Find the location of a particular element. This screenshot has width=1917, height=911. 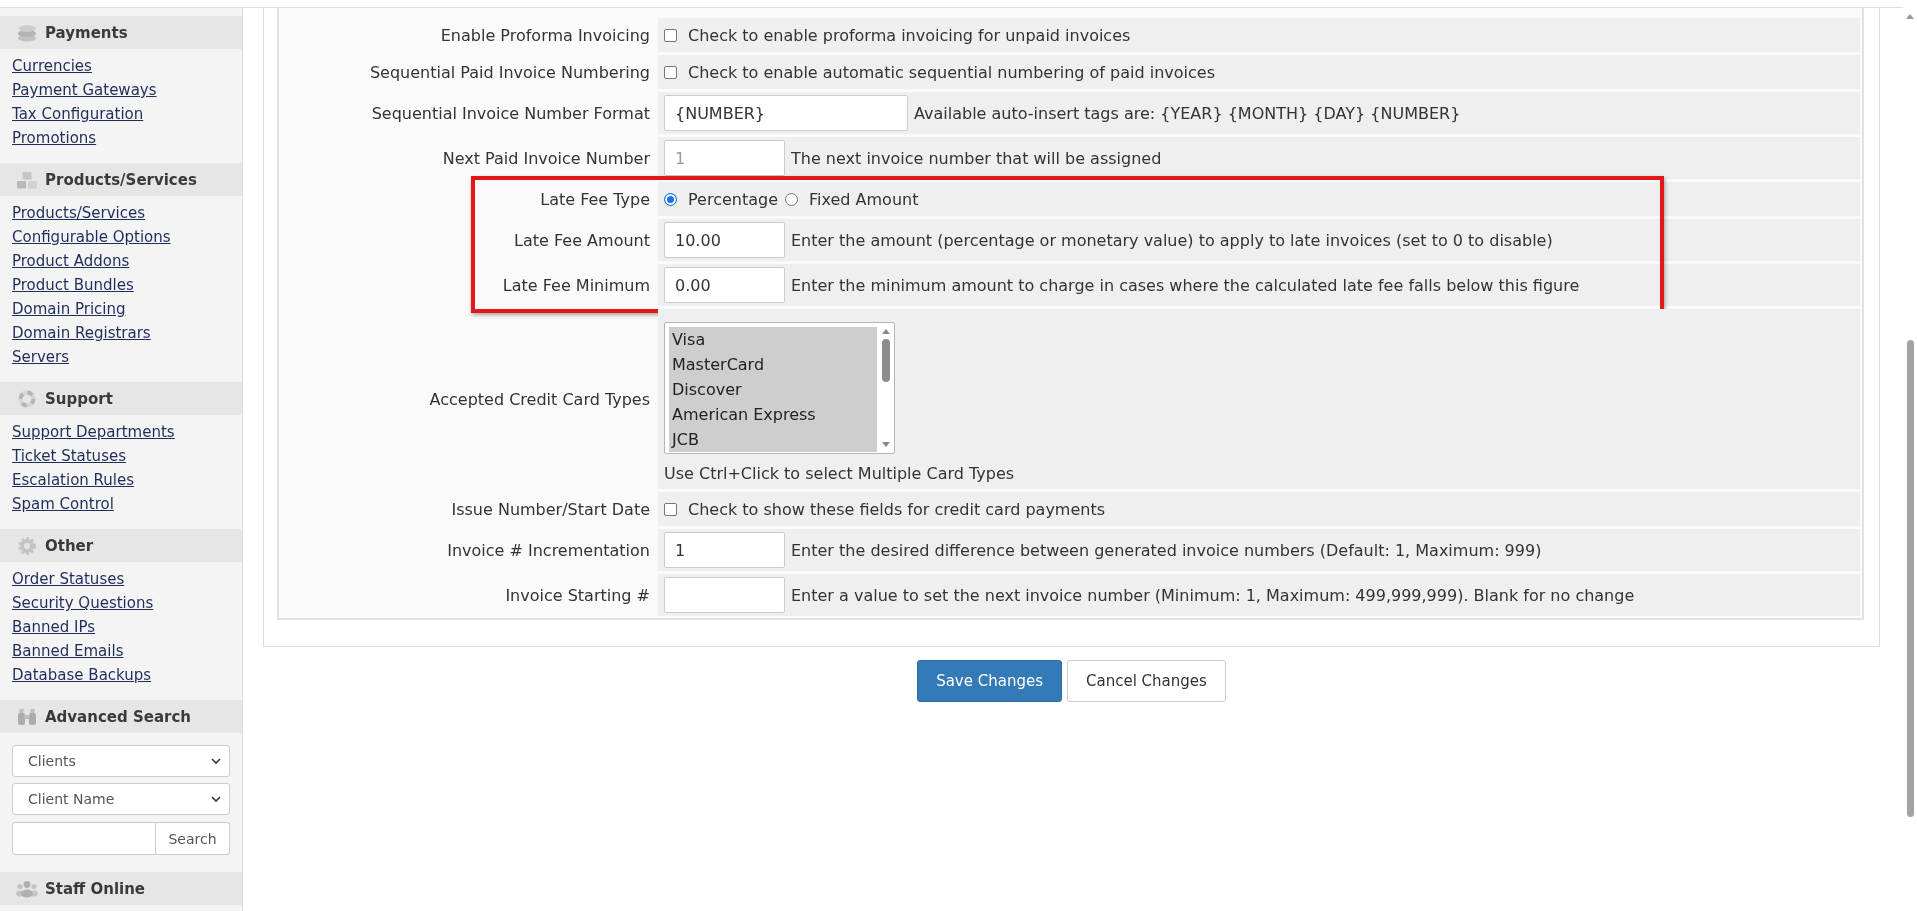

text-field: 0.00 is located at coordinates (724, 285).